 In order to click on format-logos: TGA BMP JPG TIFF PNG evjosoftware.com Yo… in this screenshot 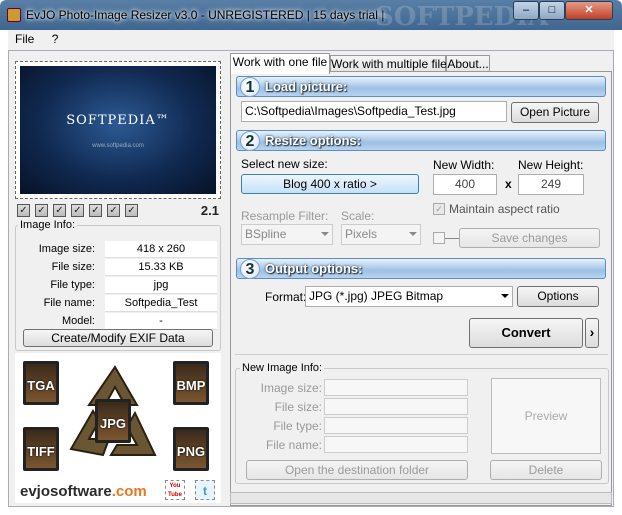, I will do `click(118, 428)`.